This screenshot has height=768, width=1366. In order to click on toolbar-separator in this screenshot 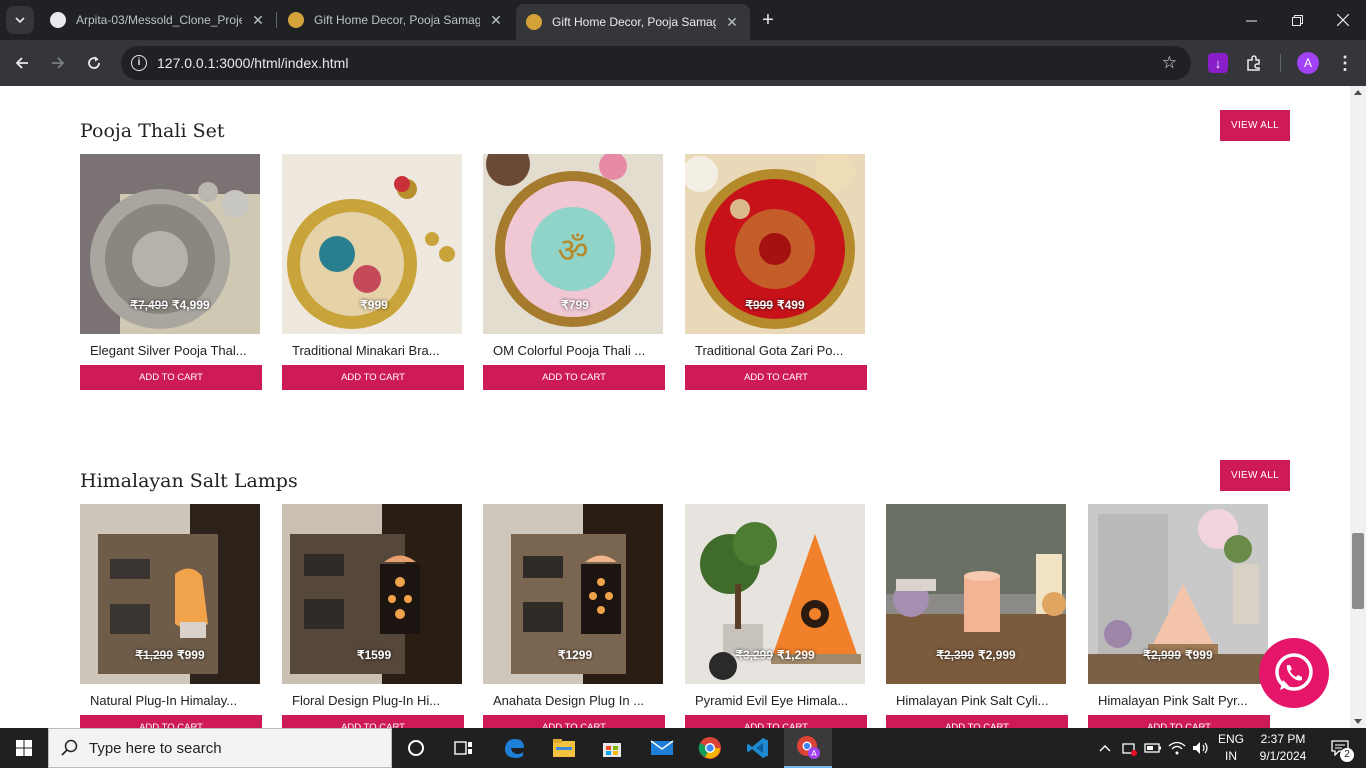, I will do `click(1280, 63)`.